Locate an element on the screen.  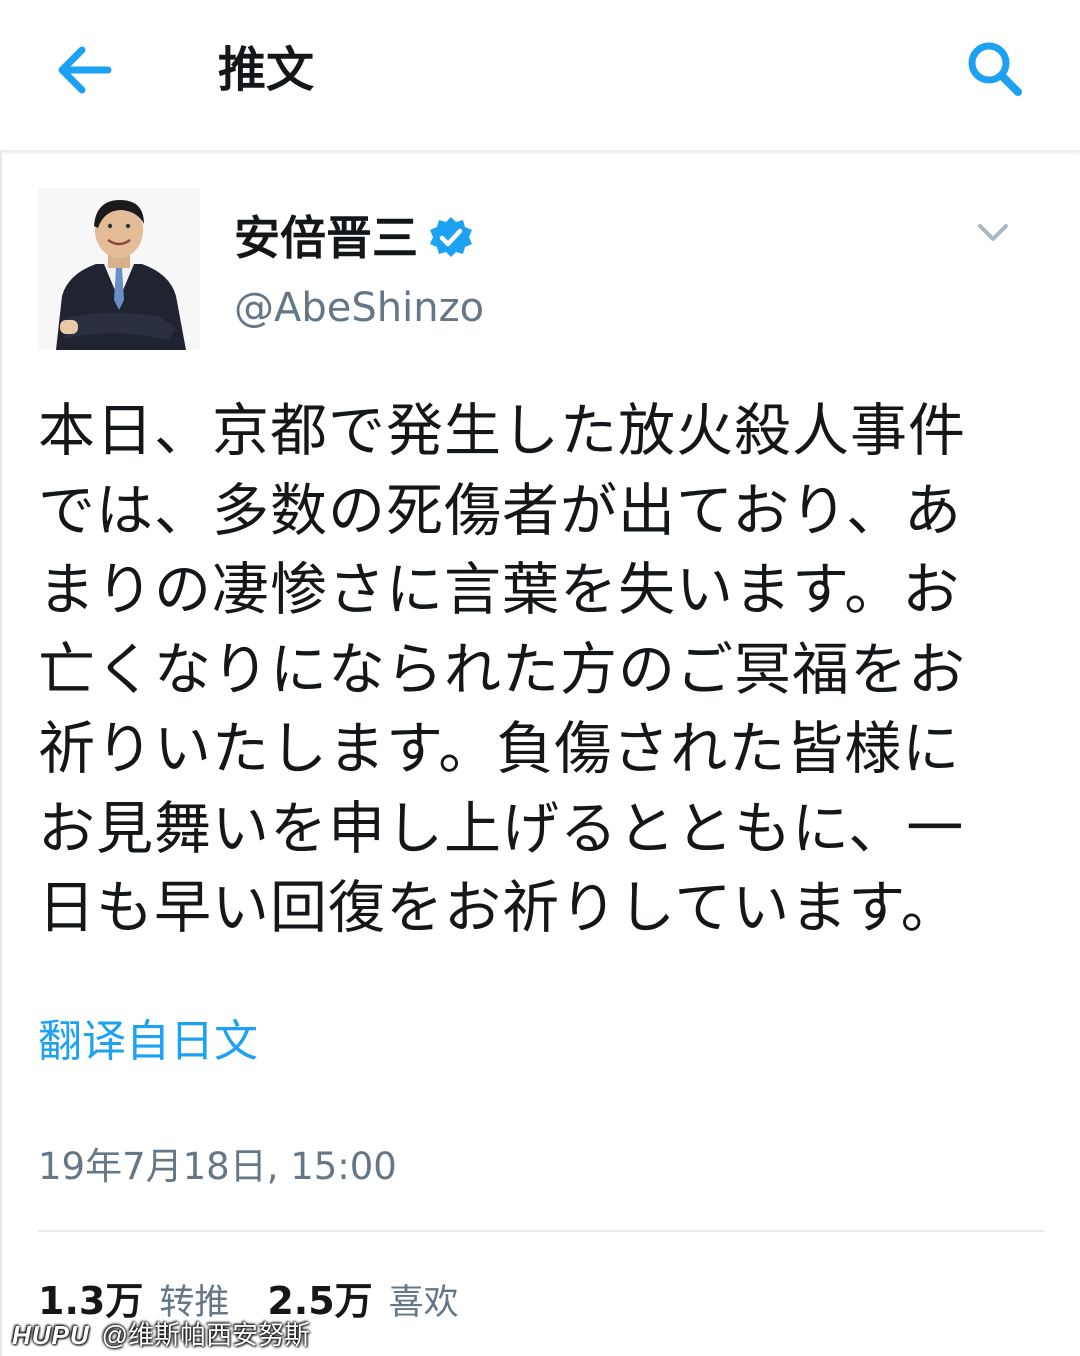
tweet-text-line: お見舞いを申し上げるとともに、一 is located at coordinates (501, 828).